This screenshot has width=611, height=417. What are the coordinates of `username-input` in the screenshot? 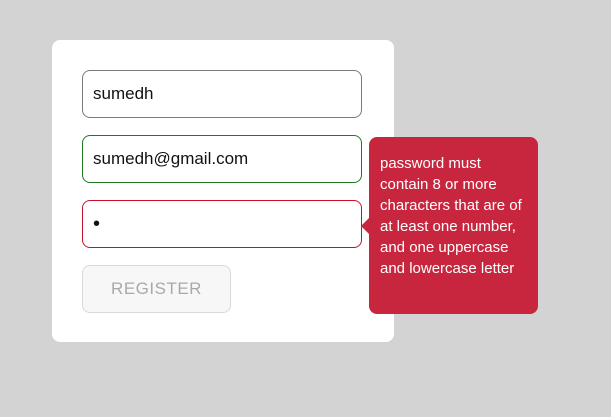 It's located at (222, 94).